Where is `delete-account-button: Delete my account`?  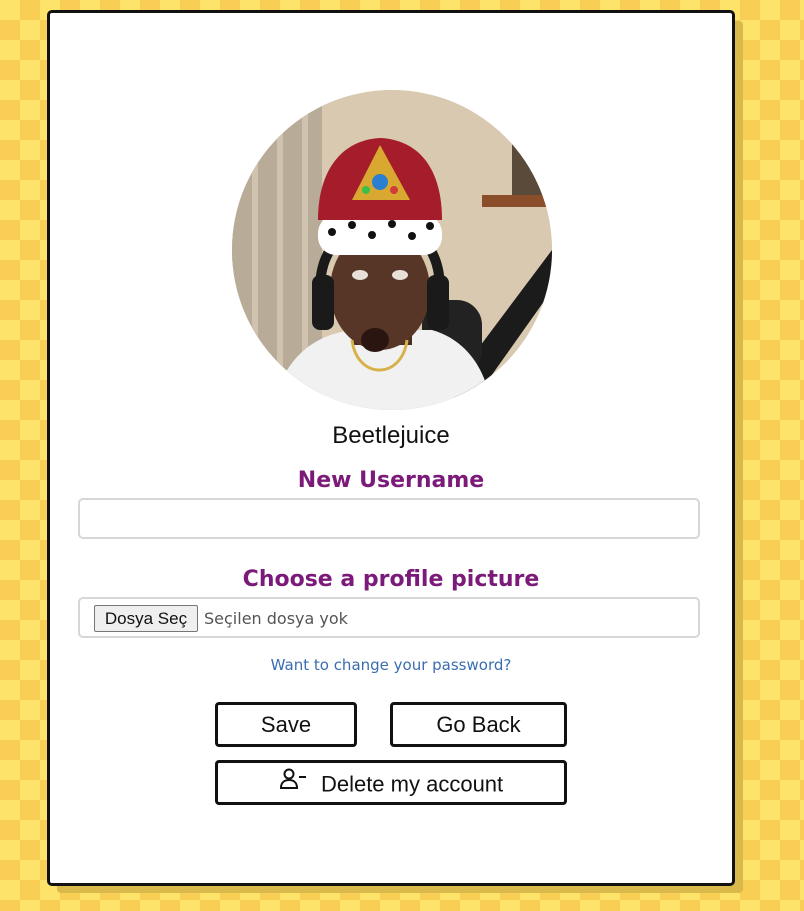 delete-account-button: Delete my account is located at coordinates (391, 782).